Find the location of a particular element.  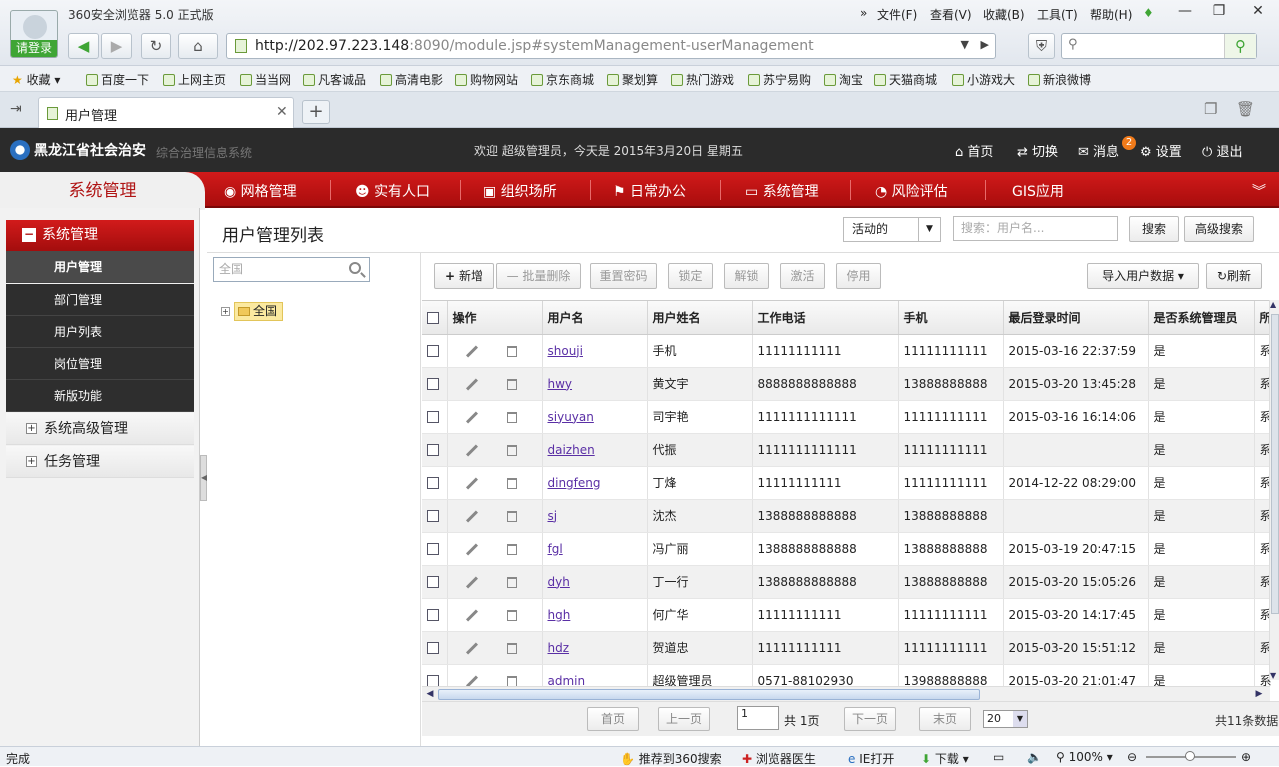

username-link: dyh is located at coordinates (559, 582).